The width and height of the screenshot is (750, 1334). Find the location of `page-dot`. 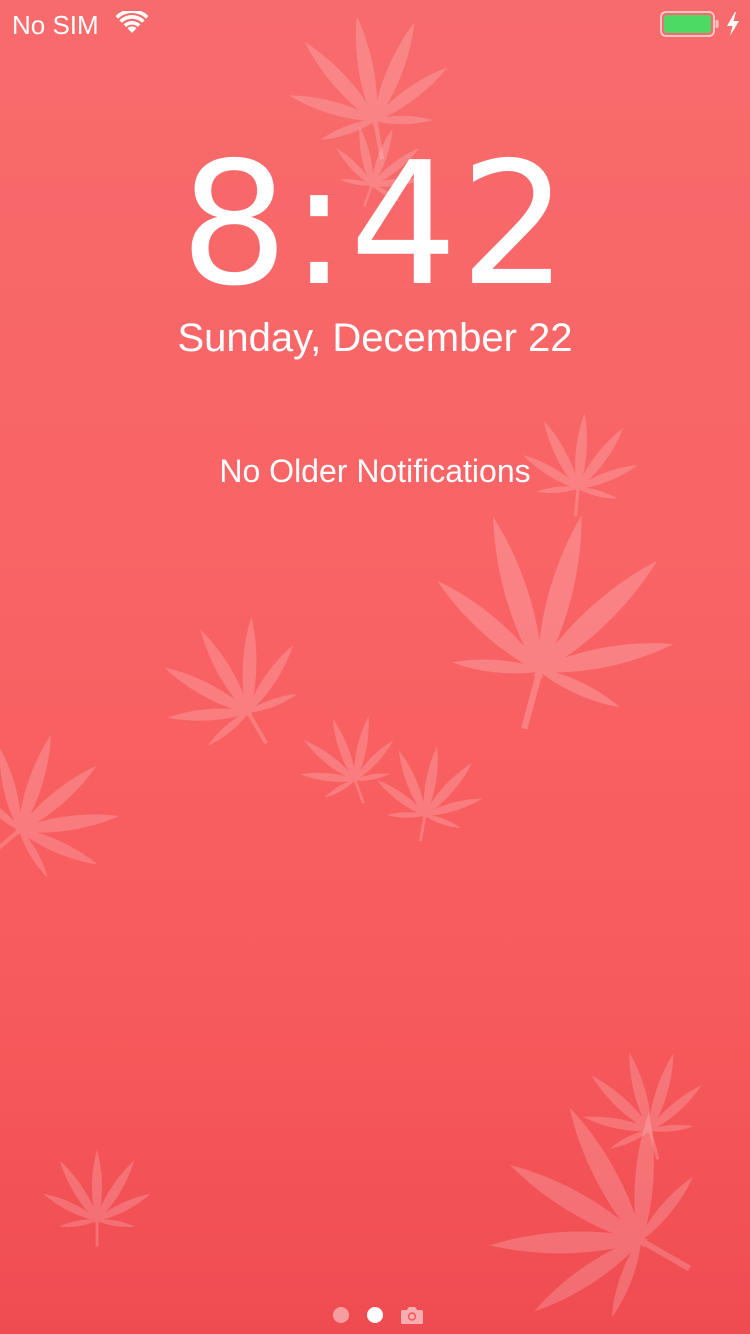

page-dot is located at coordinates (341, 1315).